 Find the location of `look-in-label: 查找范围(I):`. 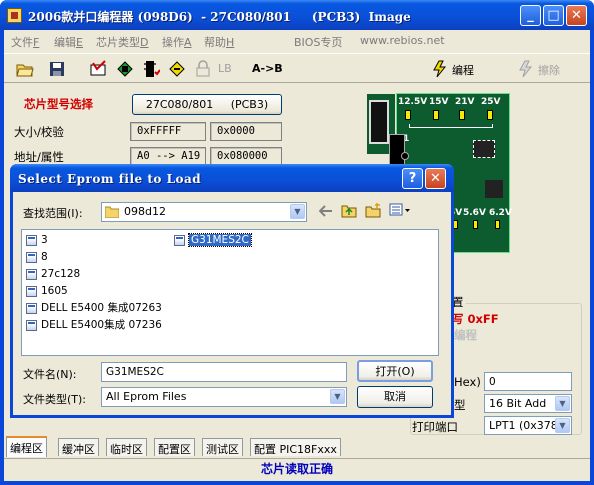

look-in-label: 查找范围(I): is located at coordinates (53, 213).